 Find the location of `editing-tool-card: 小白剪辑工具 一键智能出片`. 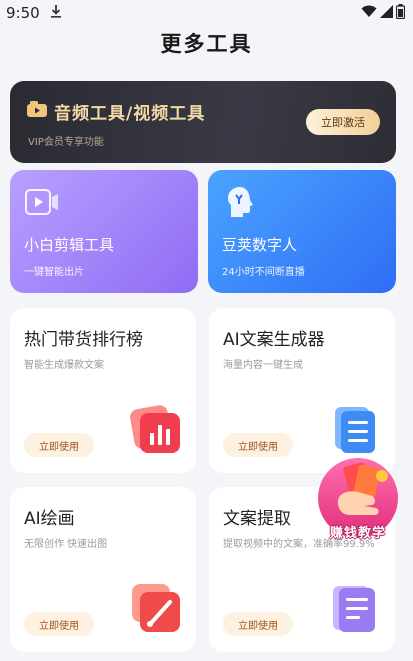

editing-tool-card: 小白剪辑工具 一键智能出片 is located at coordinates (104, 231).